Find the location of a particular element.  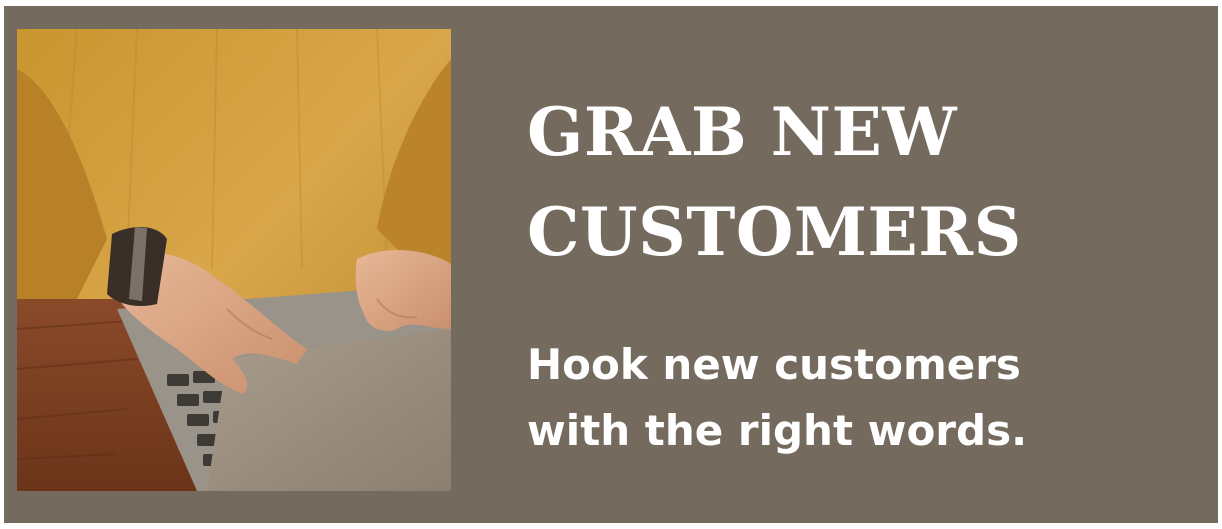

subheadline-line-2: with the right words. is located at coordinates (777, 430).